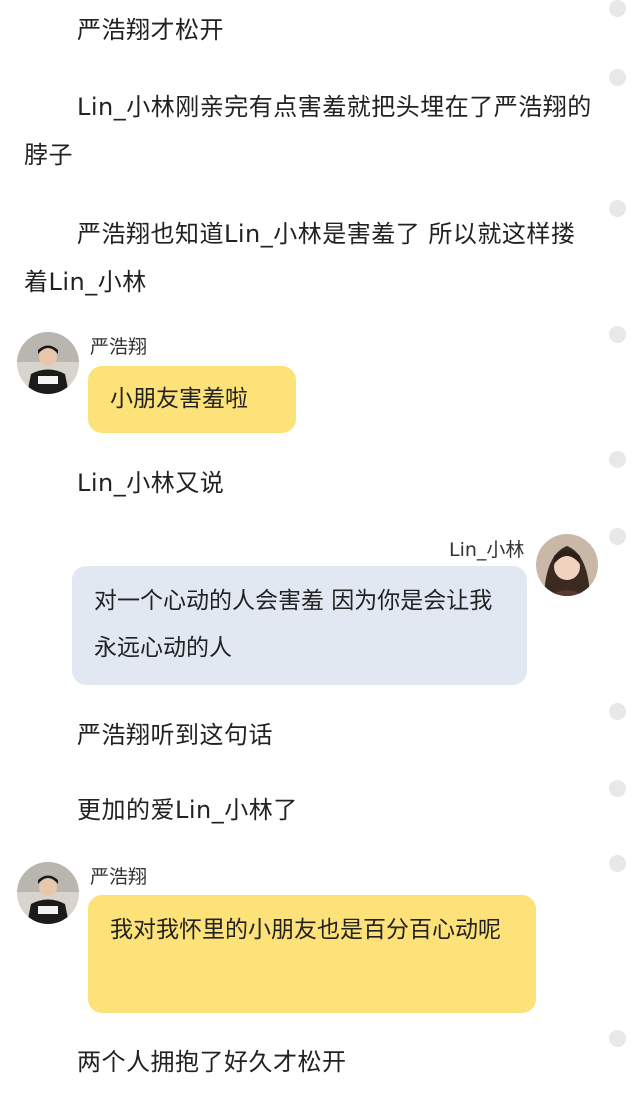 The image size is (640, 1098). What do you see at coordinates (299, 625) in the screenshot?
I see `chat-bubble: 对一个心动的人会害羞 因为你是会让我永远心动的人` at bounding box center [299, 625].